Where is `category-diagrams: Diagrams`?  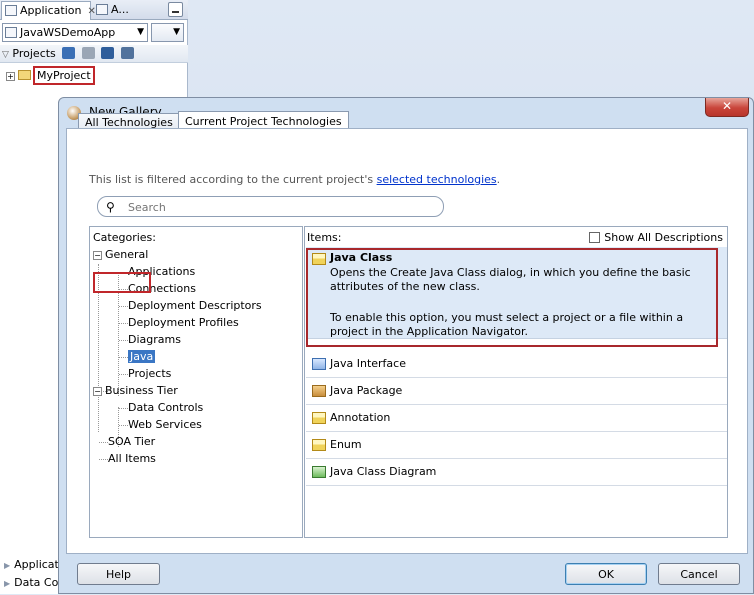
category-diagrams: Diagrams is located at coordinates (154, 340).